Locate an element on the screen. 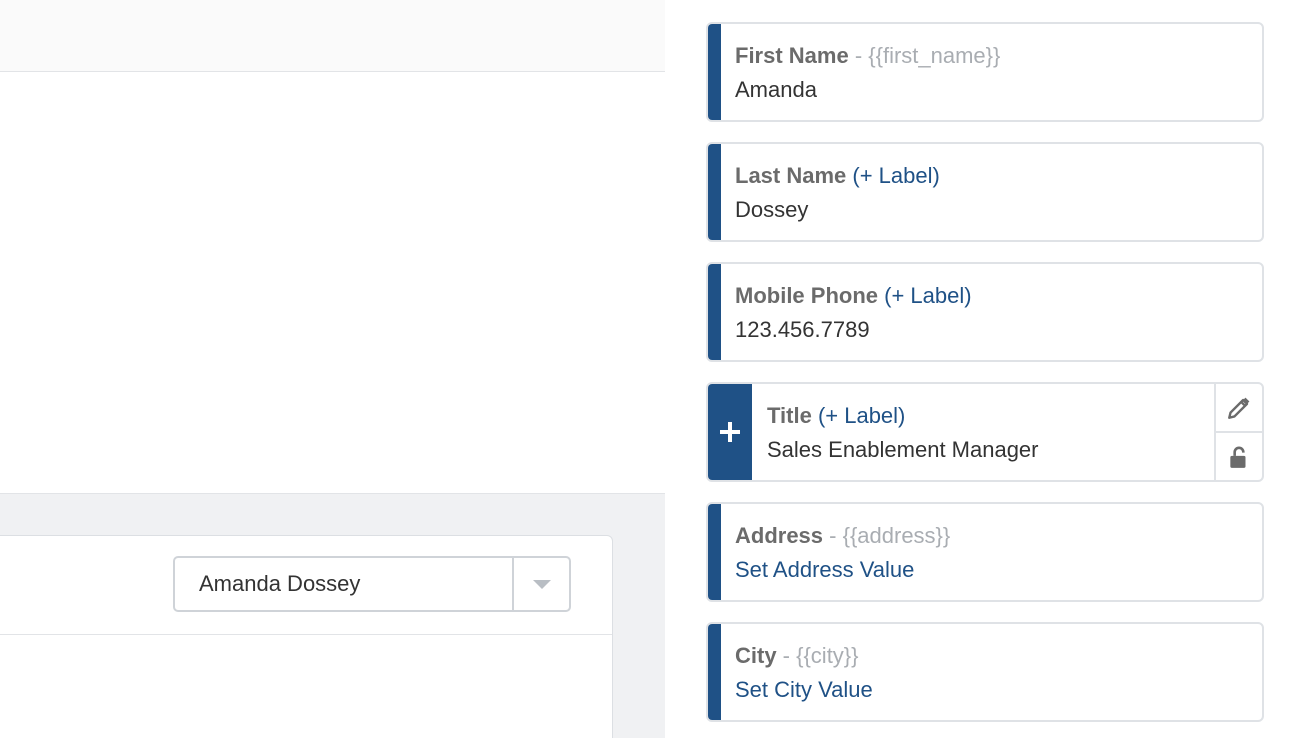 Image resolution: width=1304 pixels, height=738 pixels. field-label: Address is located at coordinates (779, 535).